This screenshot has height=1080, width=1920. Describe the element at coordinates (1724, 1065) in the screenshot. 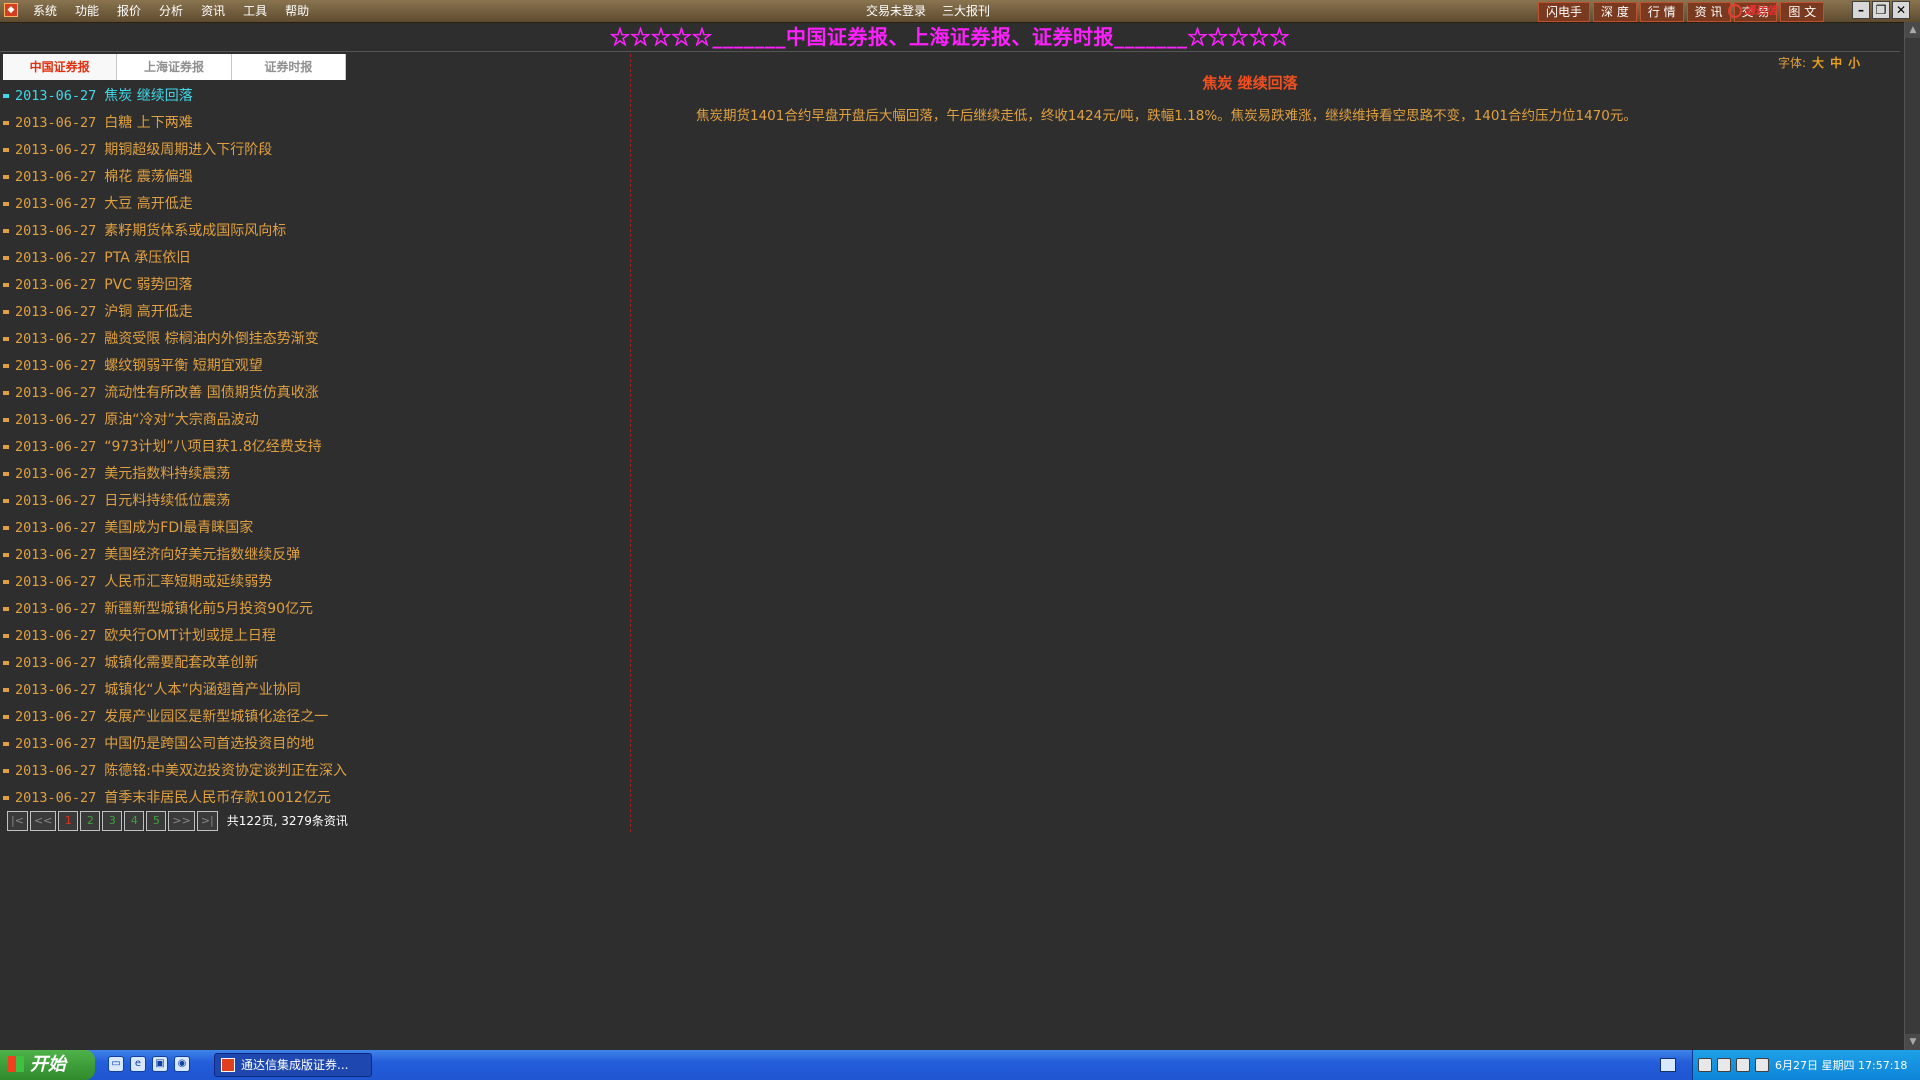

I see `qq-icon` at that location.